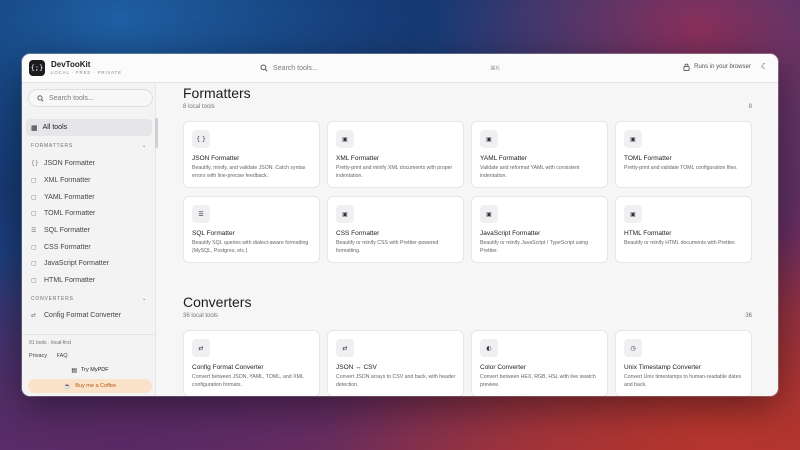 Image resolution: width=800 pixels, height=450 pixels. Describe the element at coordinates (380, 68) in the screenshot. I see `global-search-input: Search tools... ⌘K` at that location.